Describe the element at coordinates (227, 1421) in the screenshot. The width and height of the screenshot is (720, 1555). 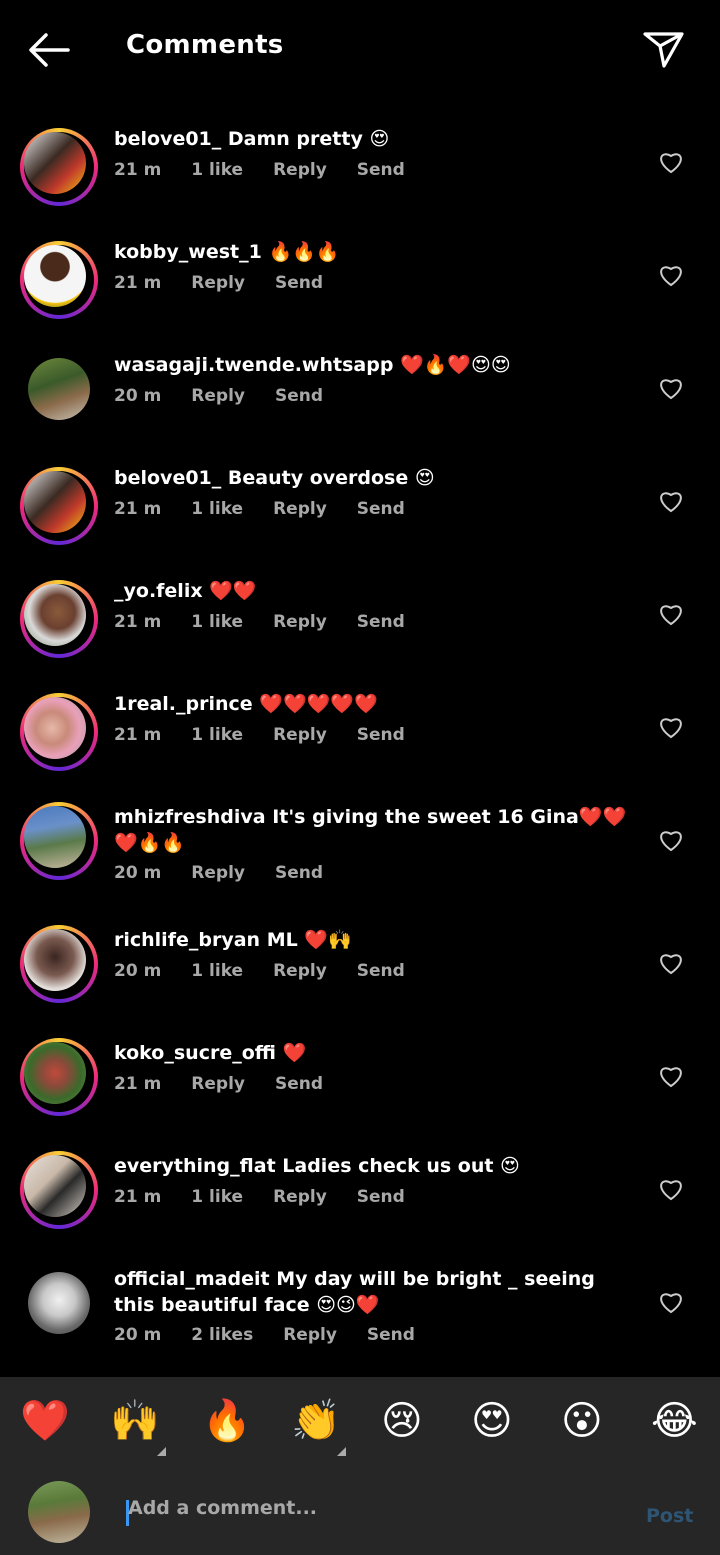
I see `reaction-fire-emoji: 🔥` at that location.